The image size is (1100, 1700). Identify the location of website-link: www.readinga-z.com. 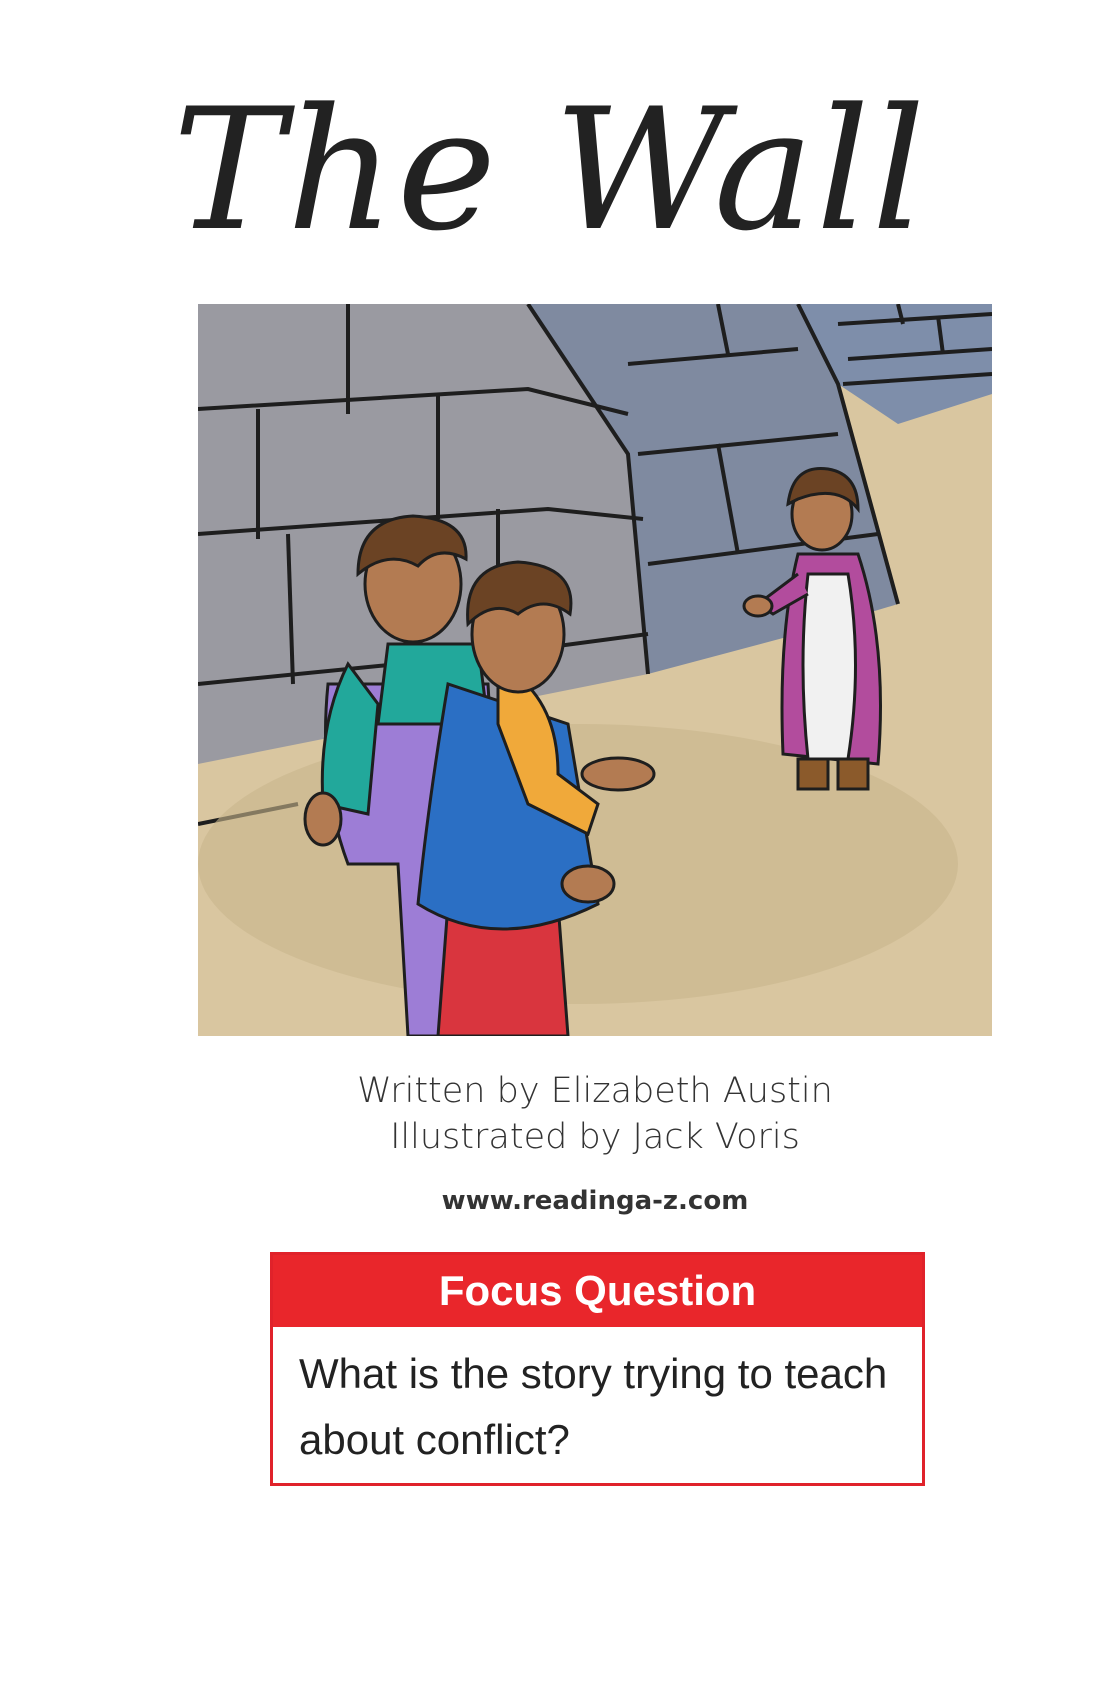
(550, 1201).